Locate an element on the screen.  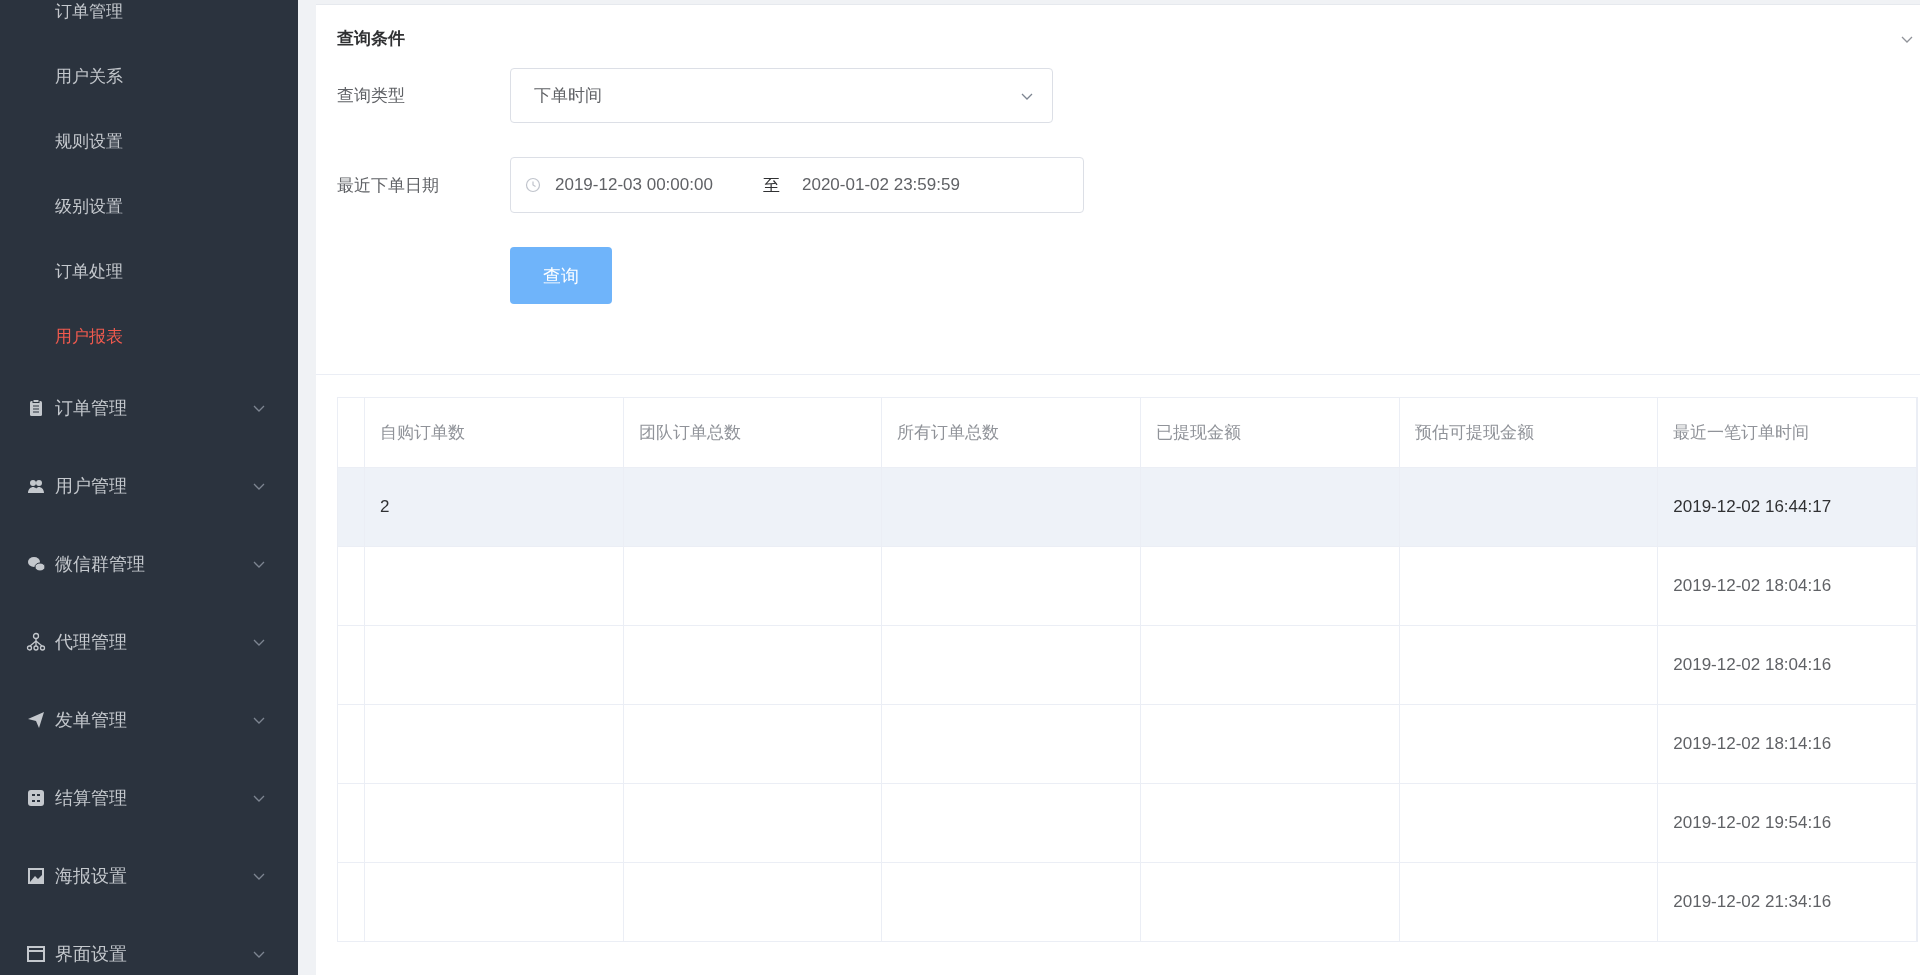
sidebar-submenu-item: 用户报表 is located at coordinates (149, 336).